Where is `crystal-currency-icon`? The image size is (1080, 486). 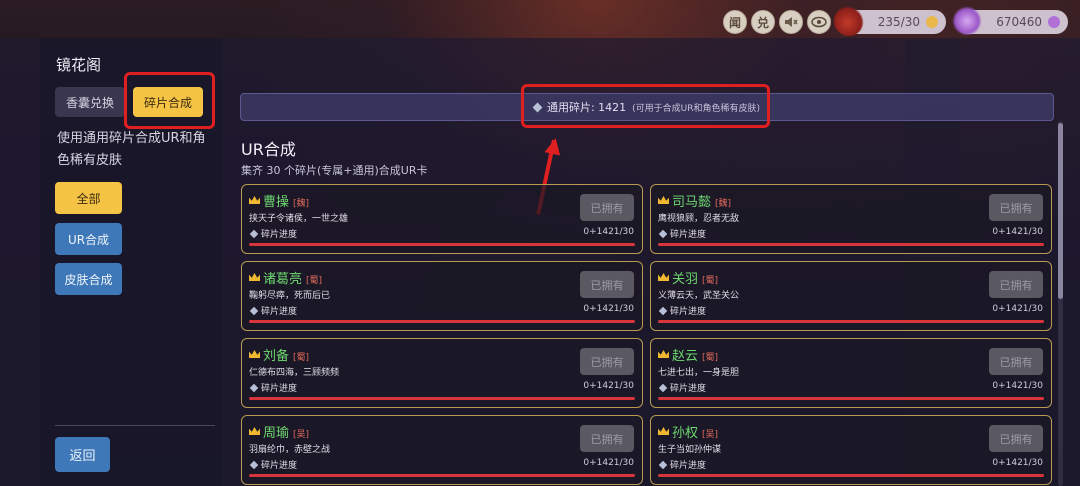
crystal-currency-icon is located at coordinates (967, 21).